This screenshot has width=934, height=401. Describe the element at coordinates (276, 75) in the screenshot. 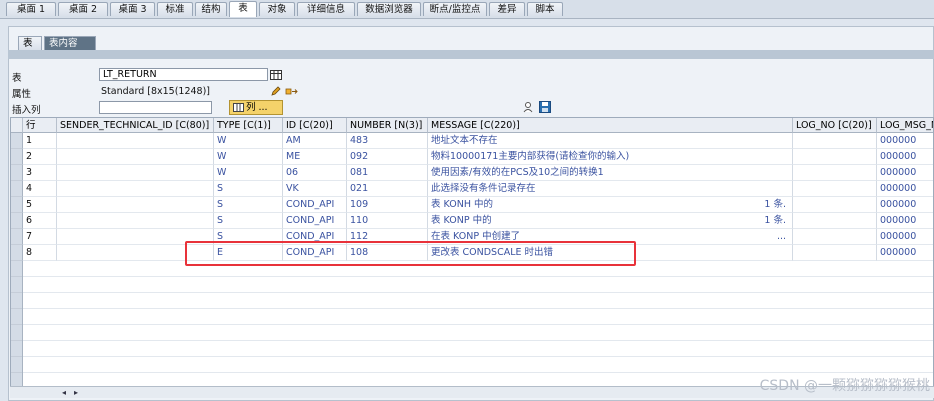

I see `table-grid-icon` at that location.